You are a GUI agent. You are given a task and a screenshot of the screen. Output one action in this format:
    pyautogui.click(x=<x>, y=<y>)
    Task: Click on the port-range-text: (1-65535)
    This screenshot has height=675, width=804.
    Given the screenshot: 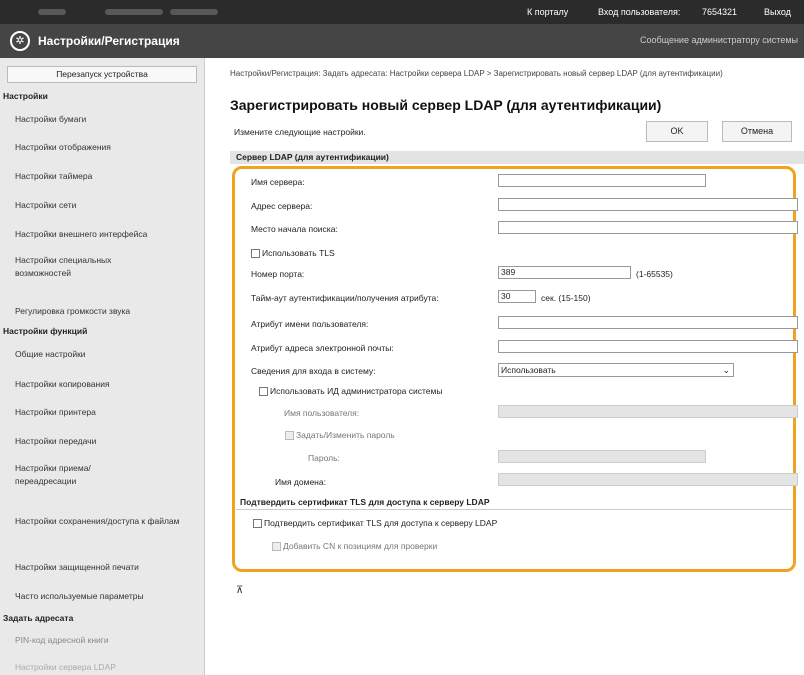 What is the action you would take?
    pyautogui.click(x=654, y=274)
    